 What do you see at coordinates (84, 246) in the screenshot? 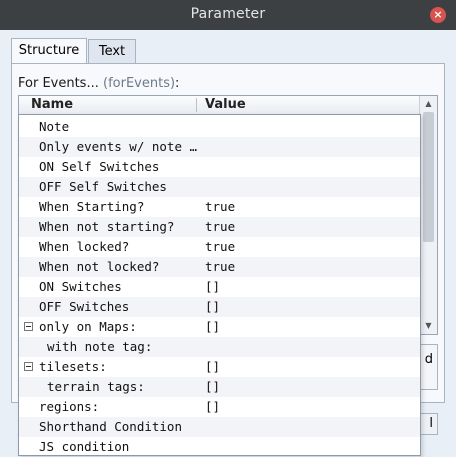
I see `item-name: When locked?` at bounding box center [84, 246].